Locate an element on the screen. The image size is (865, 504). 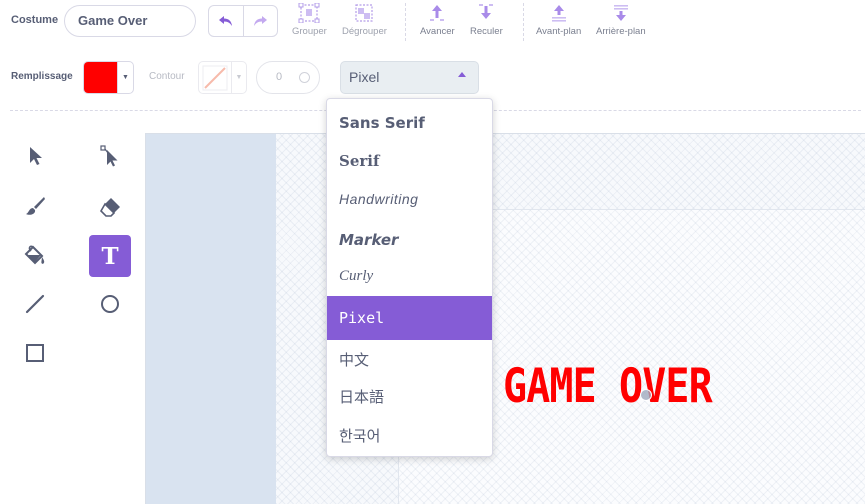
send-to-back-button: Arrière-plan is located at coordinates (621, 20).